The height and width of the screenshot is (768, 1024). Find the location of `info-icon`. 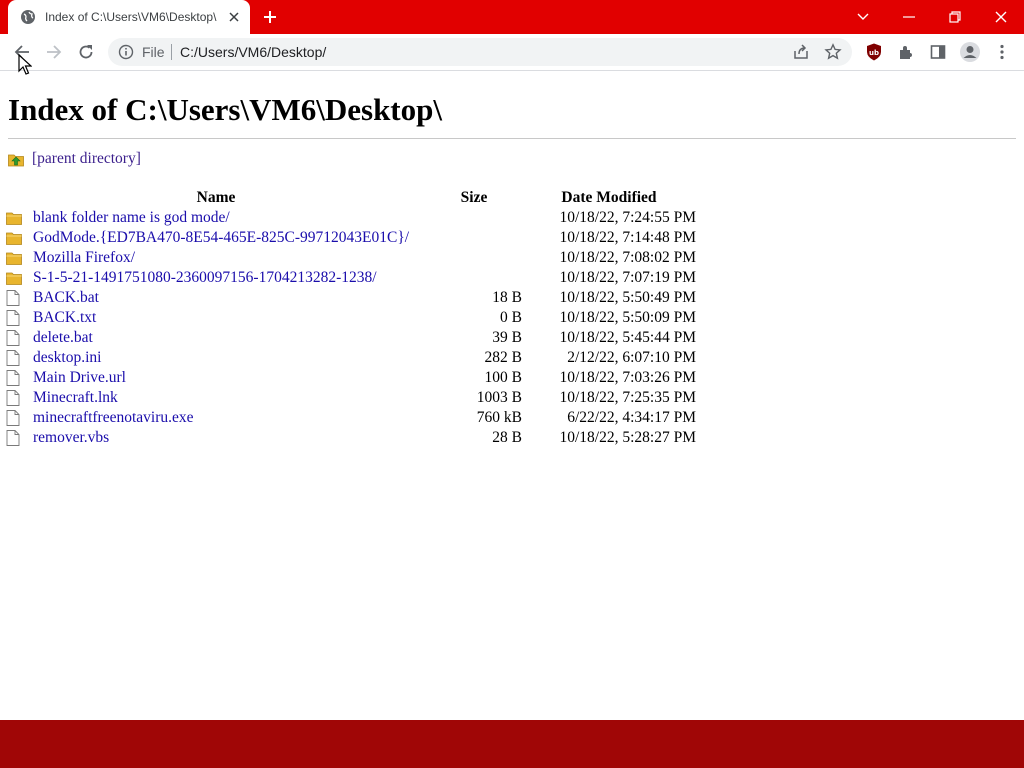

info-icon is located at coordinates (126, 52).